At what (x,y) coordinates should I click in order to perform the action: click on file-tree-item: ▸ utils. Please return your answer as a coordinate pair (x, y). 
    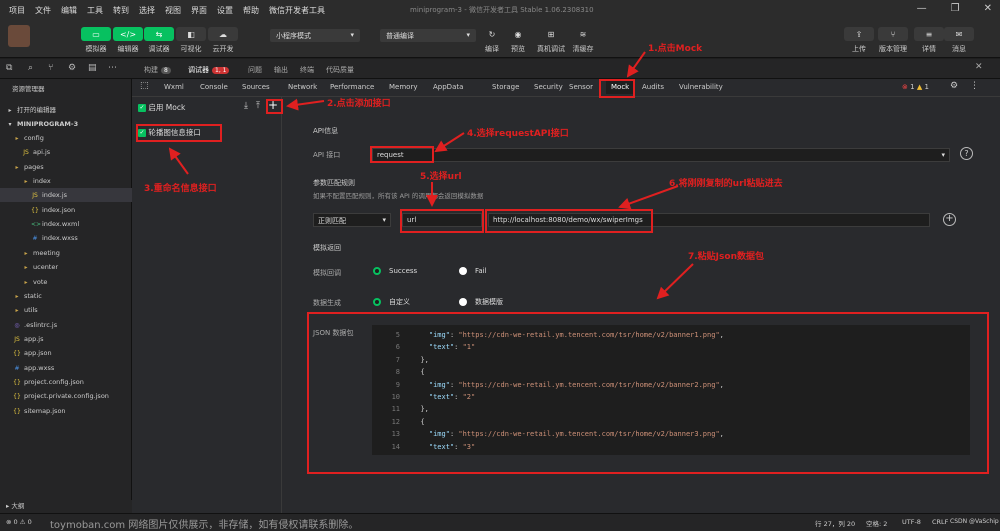
    Looking at the image, I should click on (66, 310).